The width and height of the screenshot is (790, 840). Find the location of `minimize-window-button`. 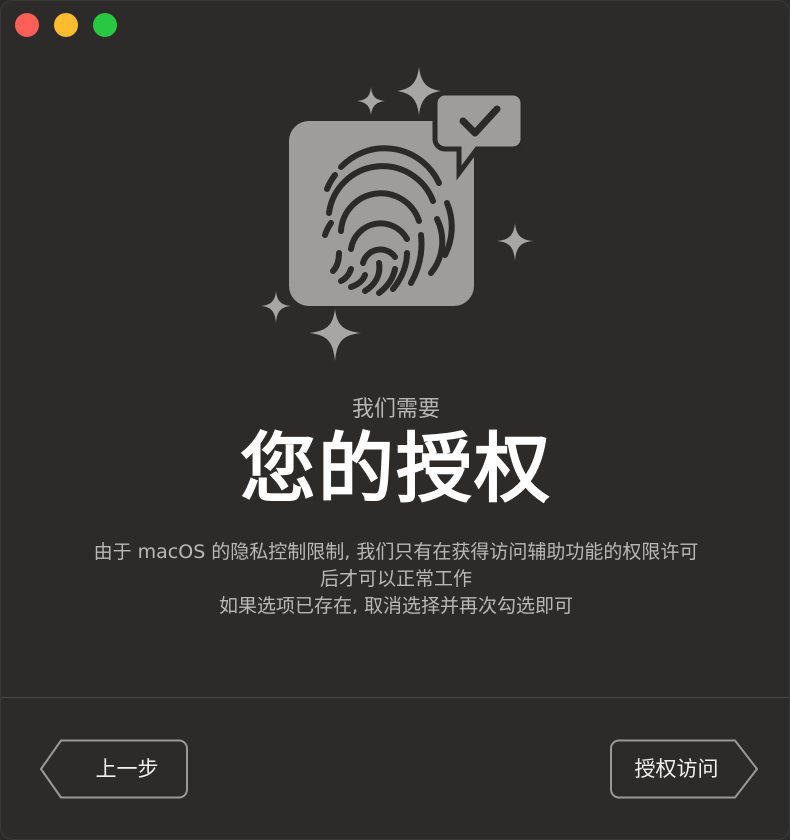

minimize-window-button is located at coordinates (66, 25).